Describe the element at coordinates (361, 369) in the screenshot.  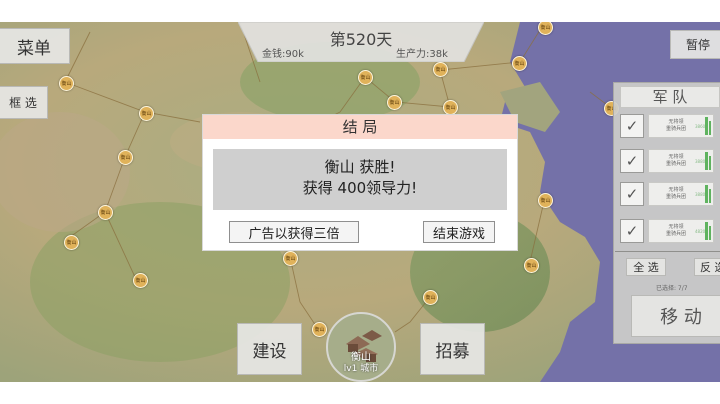
I see `selected-city-level: lv1 城市` at that location.